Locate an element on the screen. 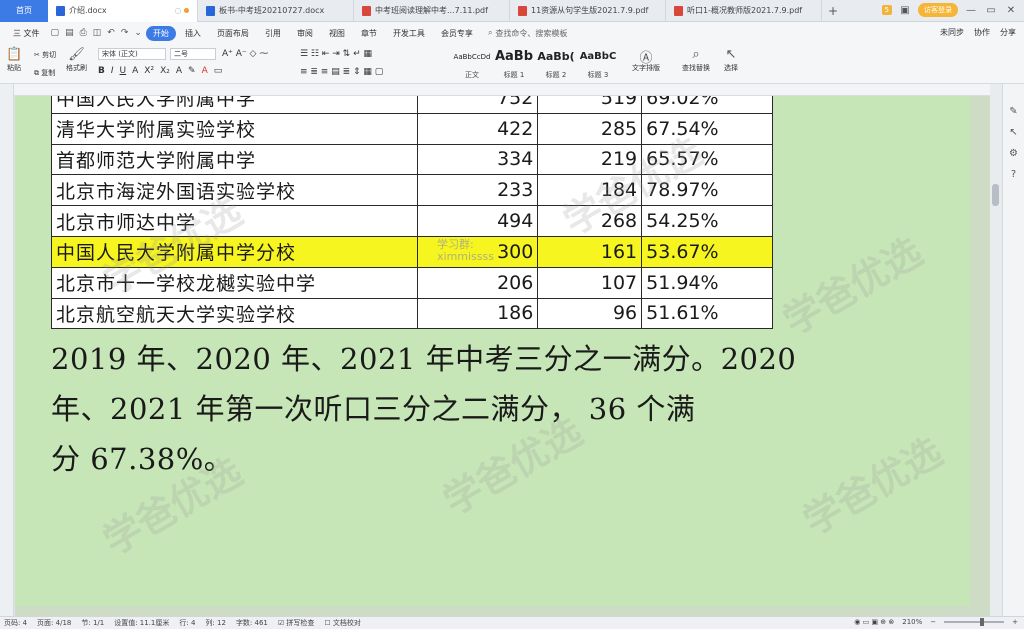  spell-check-label: 拼写检查 is located at coordinates (300, 623).